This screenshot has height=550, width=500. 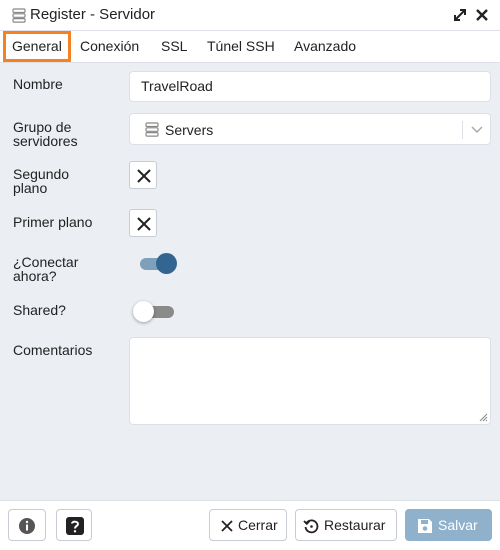 I want to click on tab-tunel-ssh: Túnel SSH, so click(x=241, y=46).